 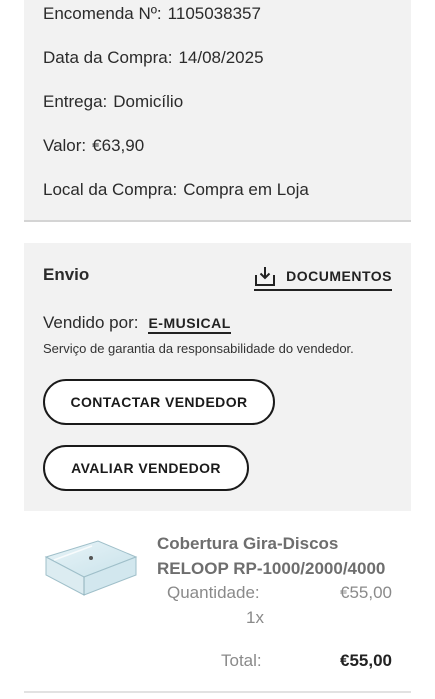 I want to click on contact-seller-button: CONTACTAR VENDEDOR, so click(x=159, y=402).